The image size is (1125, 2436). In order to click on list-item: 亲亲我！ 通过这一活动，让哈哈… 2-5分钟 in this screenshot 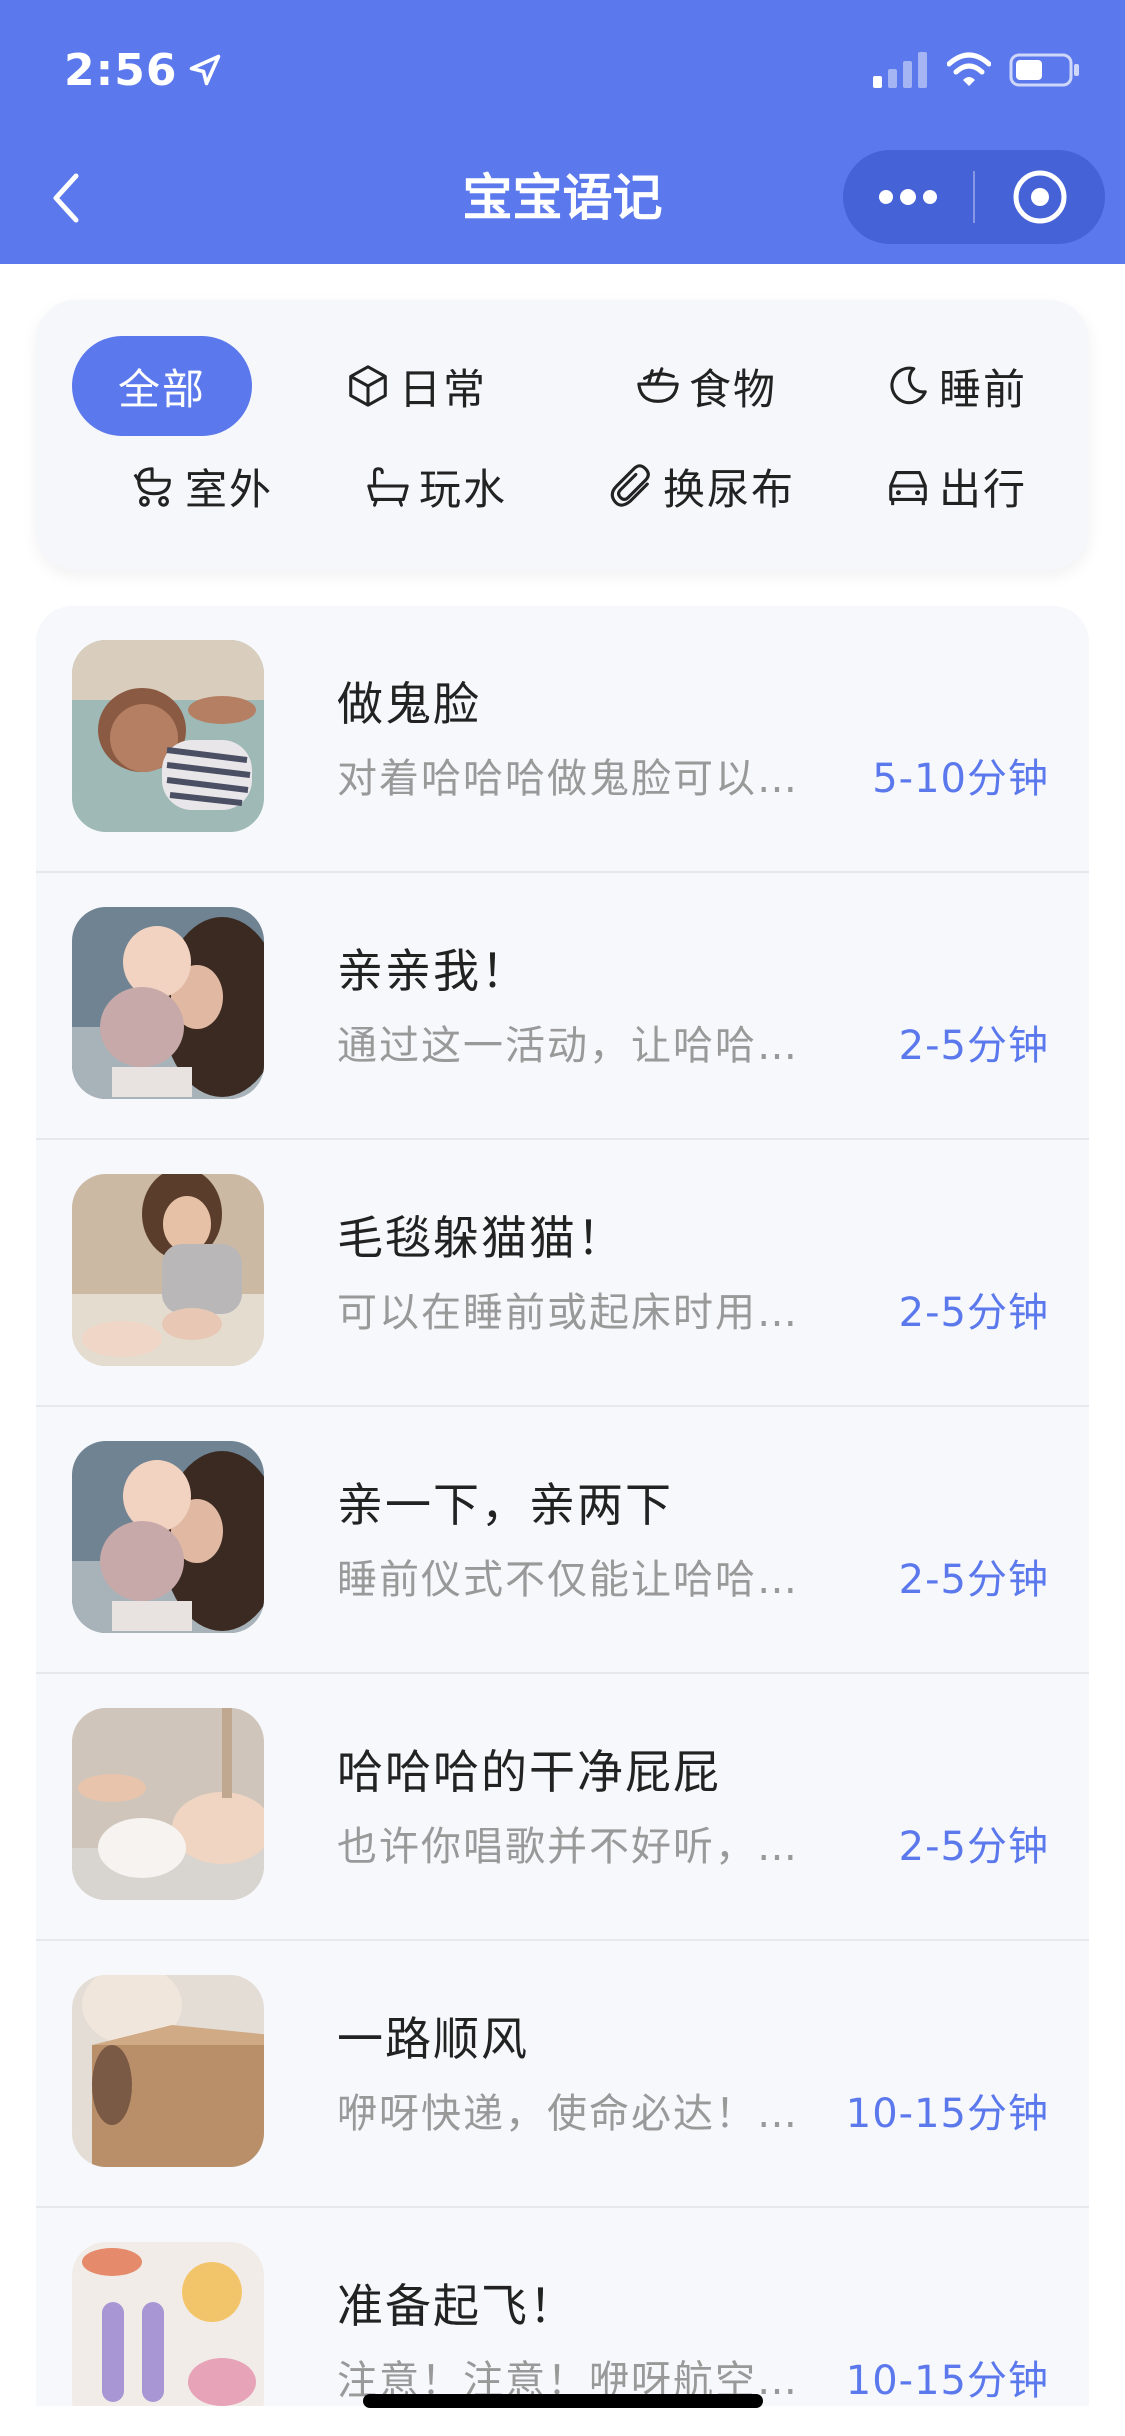, I will do `click(562, 1006)`.